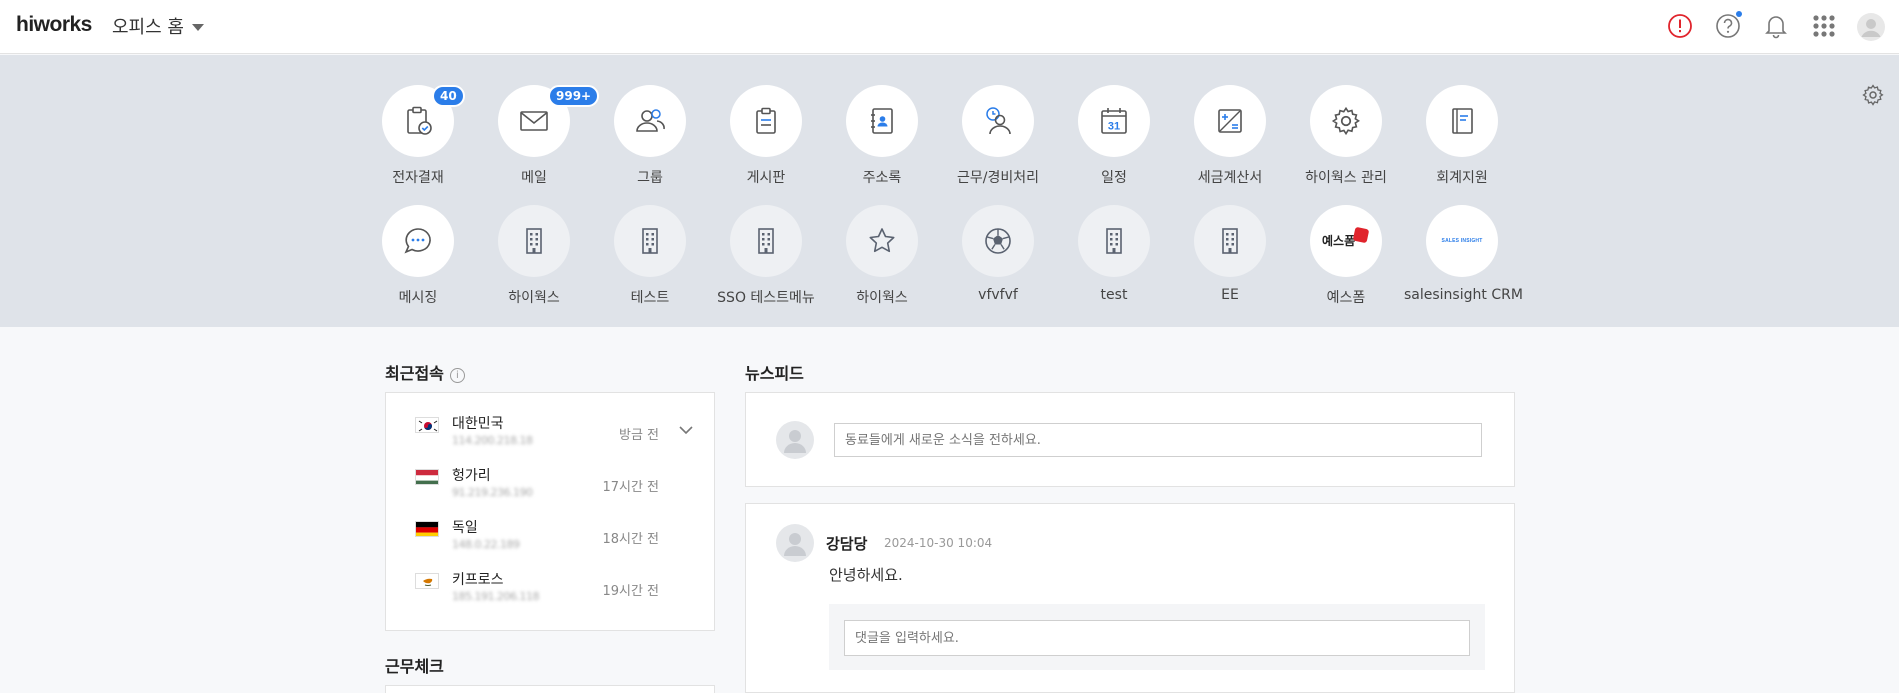 Image resolution: width=1899 pixels, height=693 pixels. I want to click on app-label: vfvfvf, so click(998, 295).